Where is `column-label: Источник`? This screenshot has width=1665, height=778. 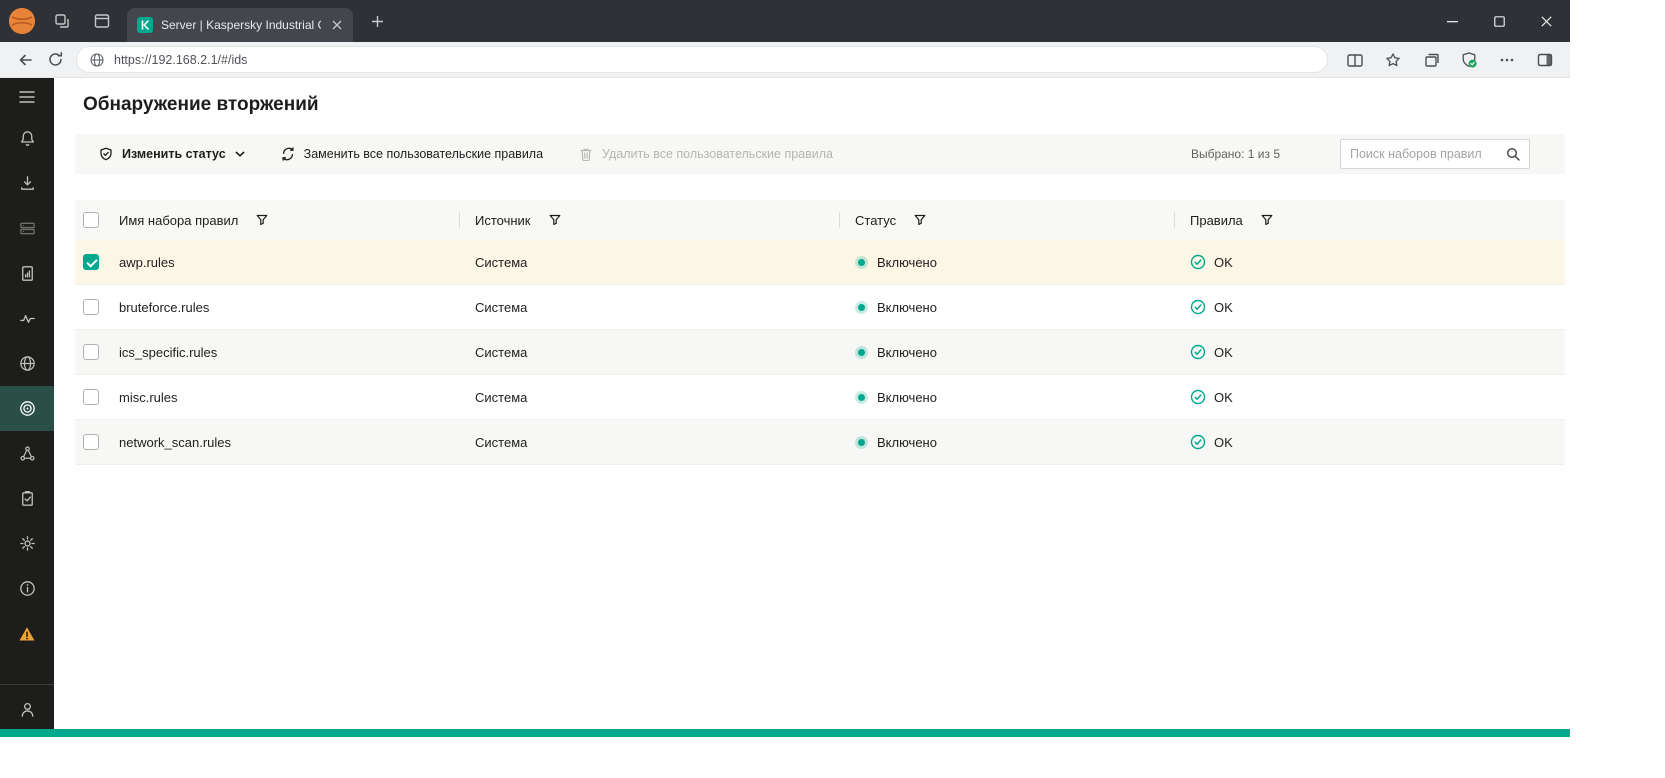
column-label: Источник is located at coordinates (503, 220).